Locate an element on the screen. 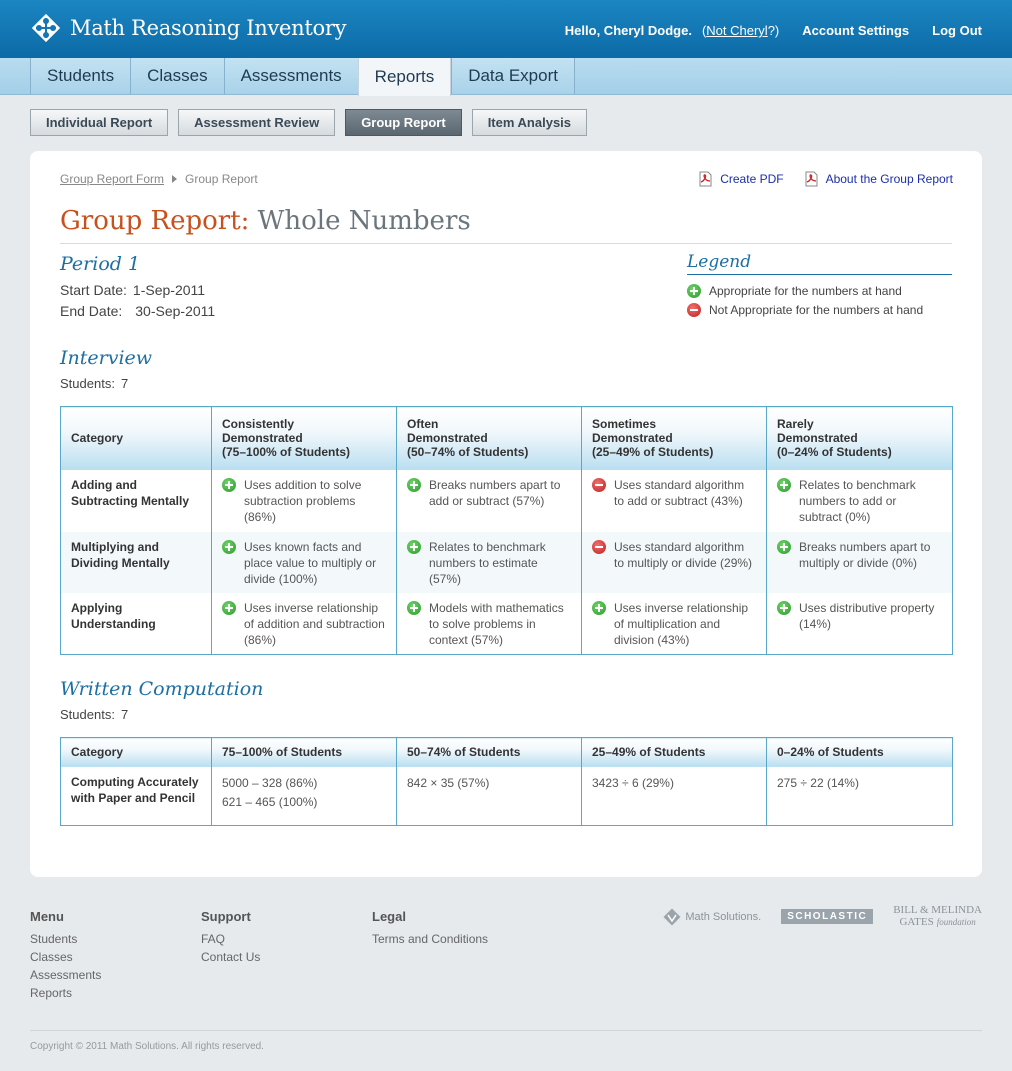 This screenshot has height=1071, width=1012. computation-cell: 275 ÷ 22 (14%) is located at coordinates (859, 796).